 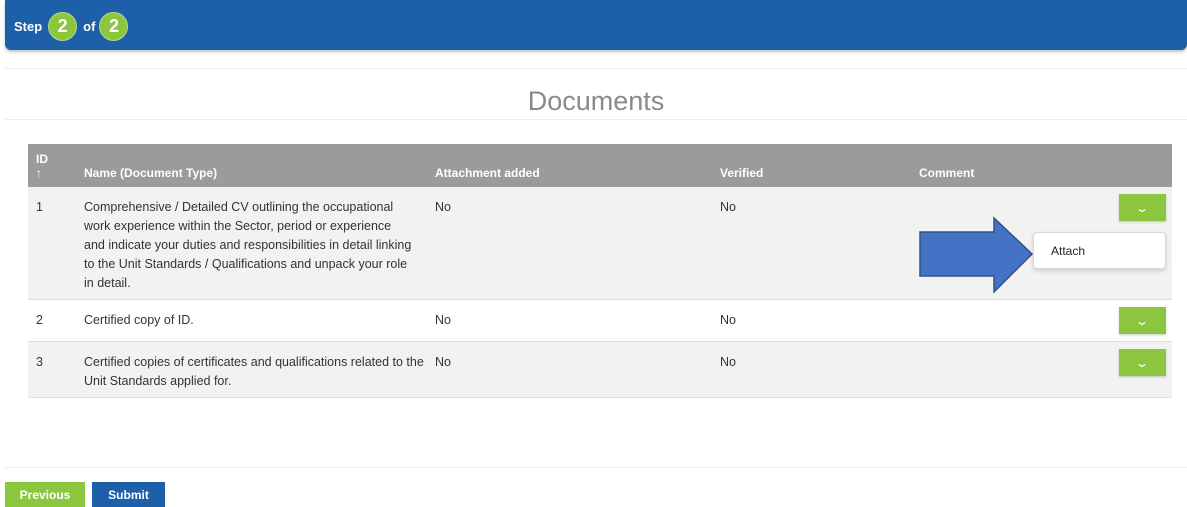 What do you see at coordinates (28, 26) in the screenshot?
I see `step-label: Step` at bounding box center [28, 26].